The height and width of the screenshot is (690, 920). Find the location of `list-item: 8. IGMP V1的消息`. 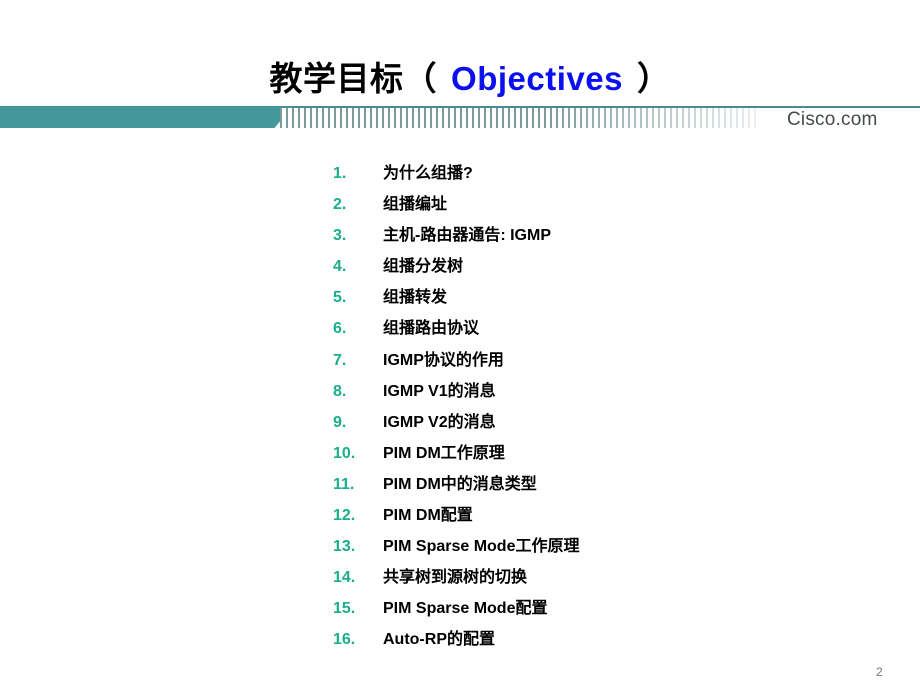

list-item: 8. IGMP V1的消息 is located at coordinates (456, 395).